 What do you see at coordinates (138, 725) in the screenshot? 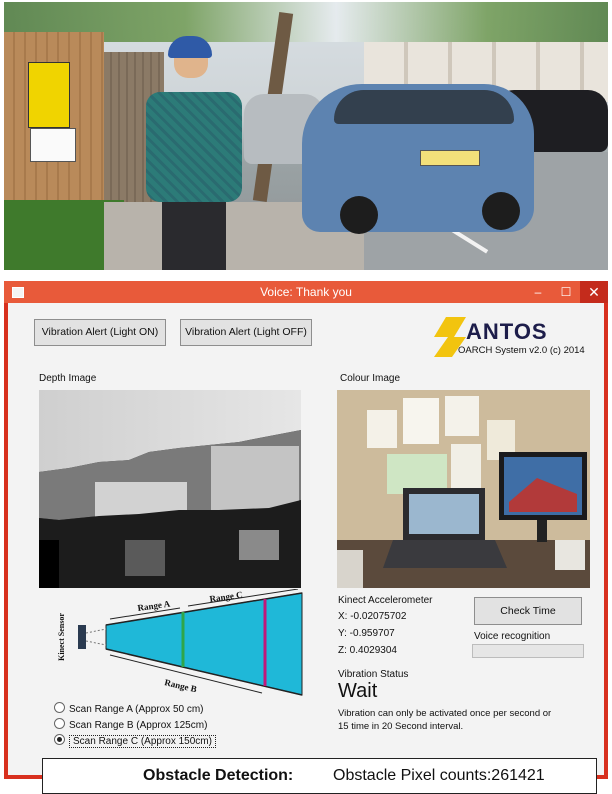
I see `scan-range-b-label: Scan Range B (Approx 125cm)` at bounding box center [138, 725].